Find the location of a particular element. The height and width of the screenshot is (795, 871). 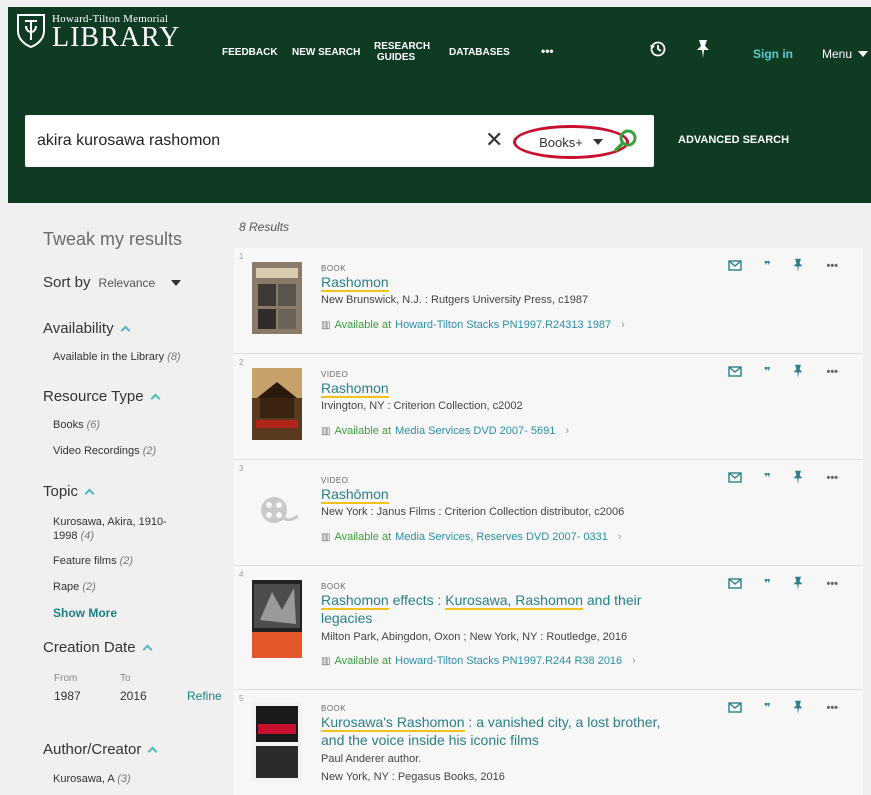

scope-select: Books+ is located at coordinates (571, 142).